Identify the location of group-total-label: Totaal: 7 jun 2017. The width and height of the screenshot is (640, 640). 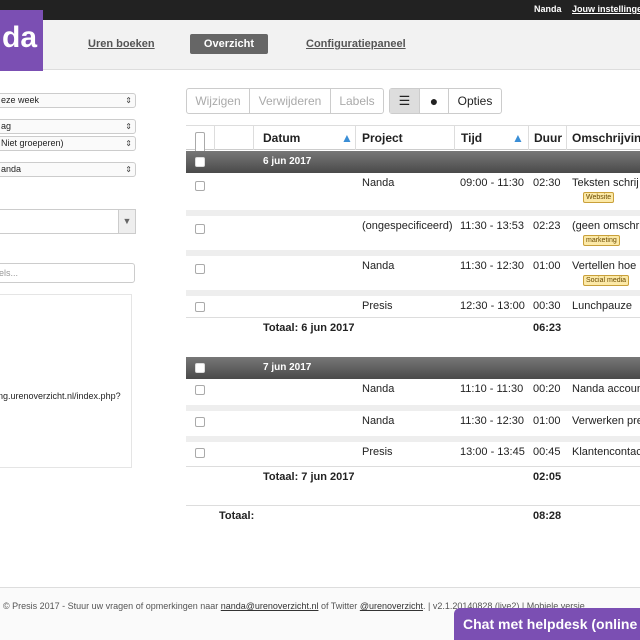
(309, 477).